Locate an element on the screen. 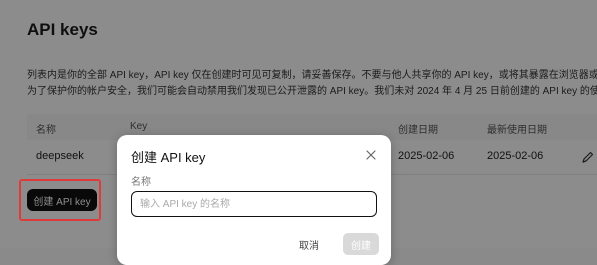 The image size is (597, 265). highlight-box is located at coordinates (60, 200).